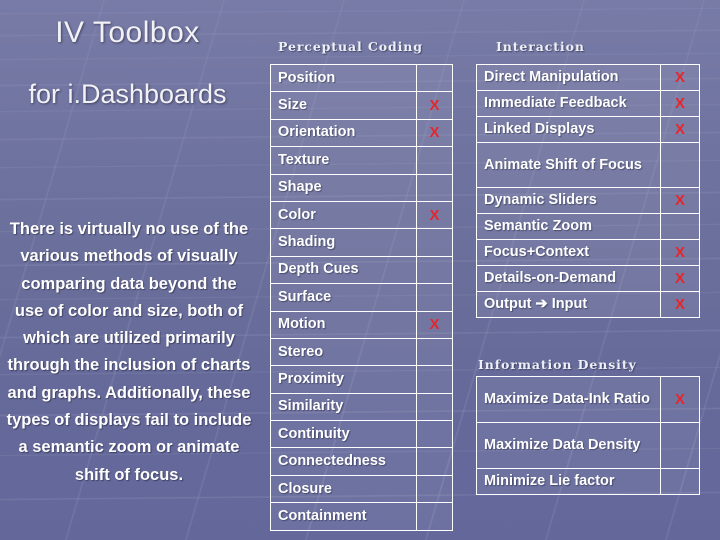 The width and height of the screenshot is (720, 540). What do you see at coordinates (568, 304) in the screenshot?
I see `row-label: Output ➔ Input` at bounding box center [568, 304].